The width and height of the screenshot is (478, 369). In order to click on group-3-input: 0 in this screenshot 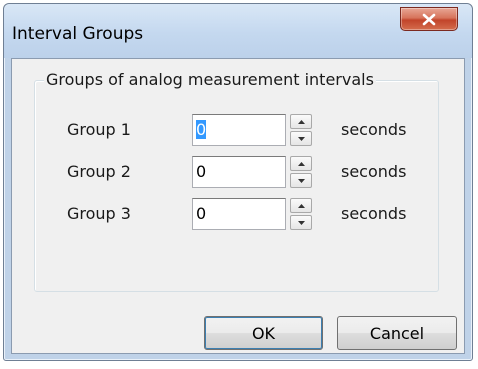, I will do `click(239, 214)`.